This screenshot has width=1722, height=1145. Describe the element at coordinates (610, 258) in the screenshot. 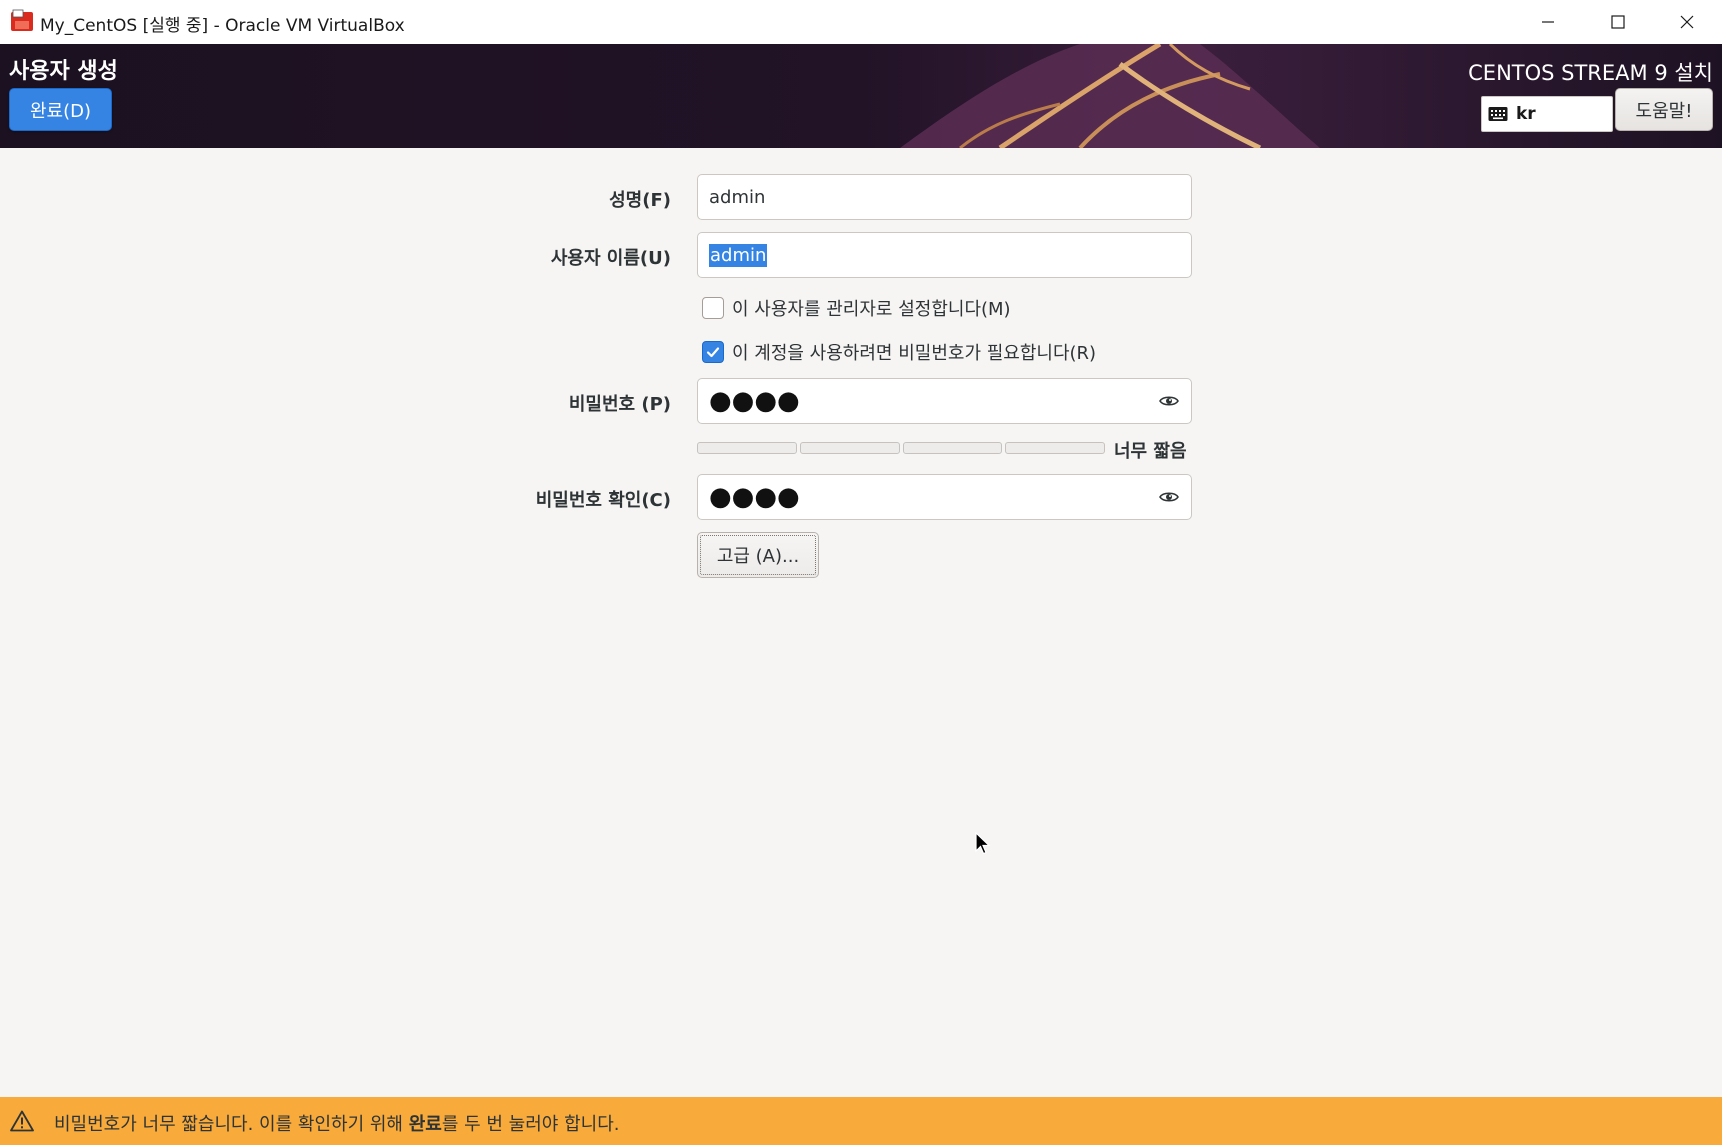

I see `user-name-label: 사용자 이름(U)` at that location.